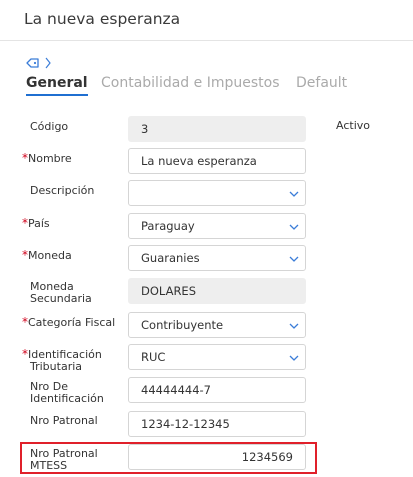  I want to click on descripcion-select, so click(217, 193).